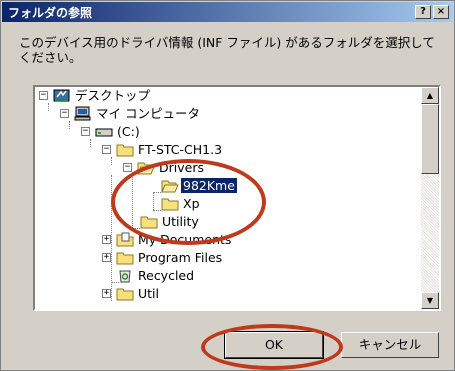 The image size is (455, 371). What do you see at coordinates (50, 13) in the screenshot?
I see `window-title: フォルダの参照` at bounding box center [50, 13].